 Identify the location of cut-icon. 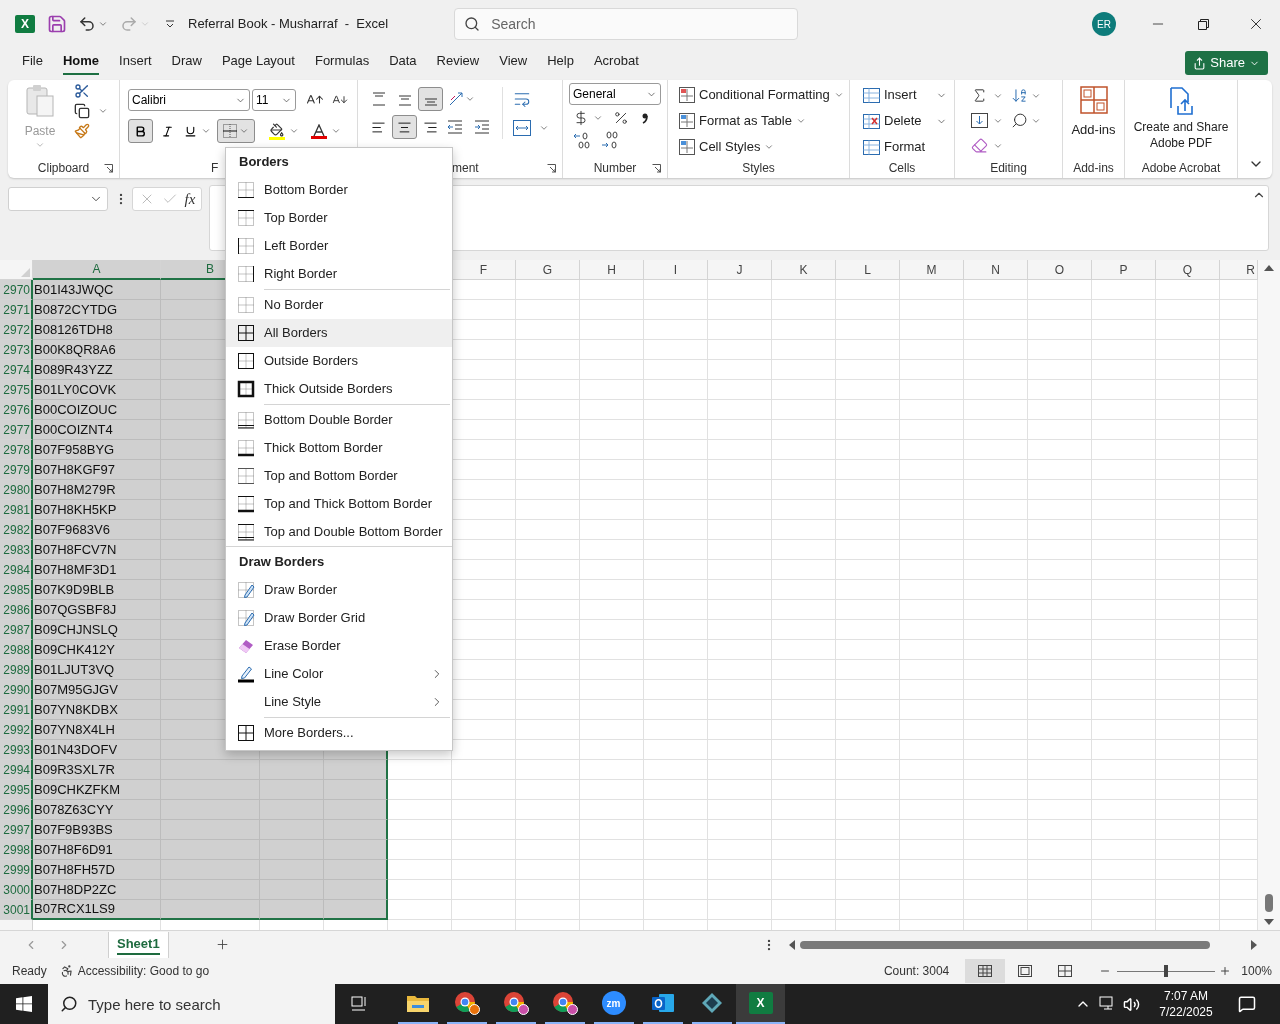
(82, 91).